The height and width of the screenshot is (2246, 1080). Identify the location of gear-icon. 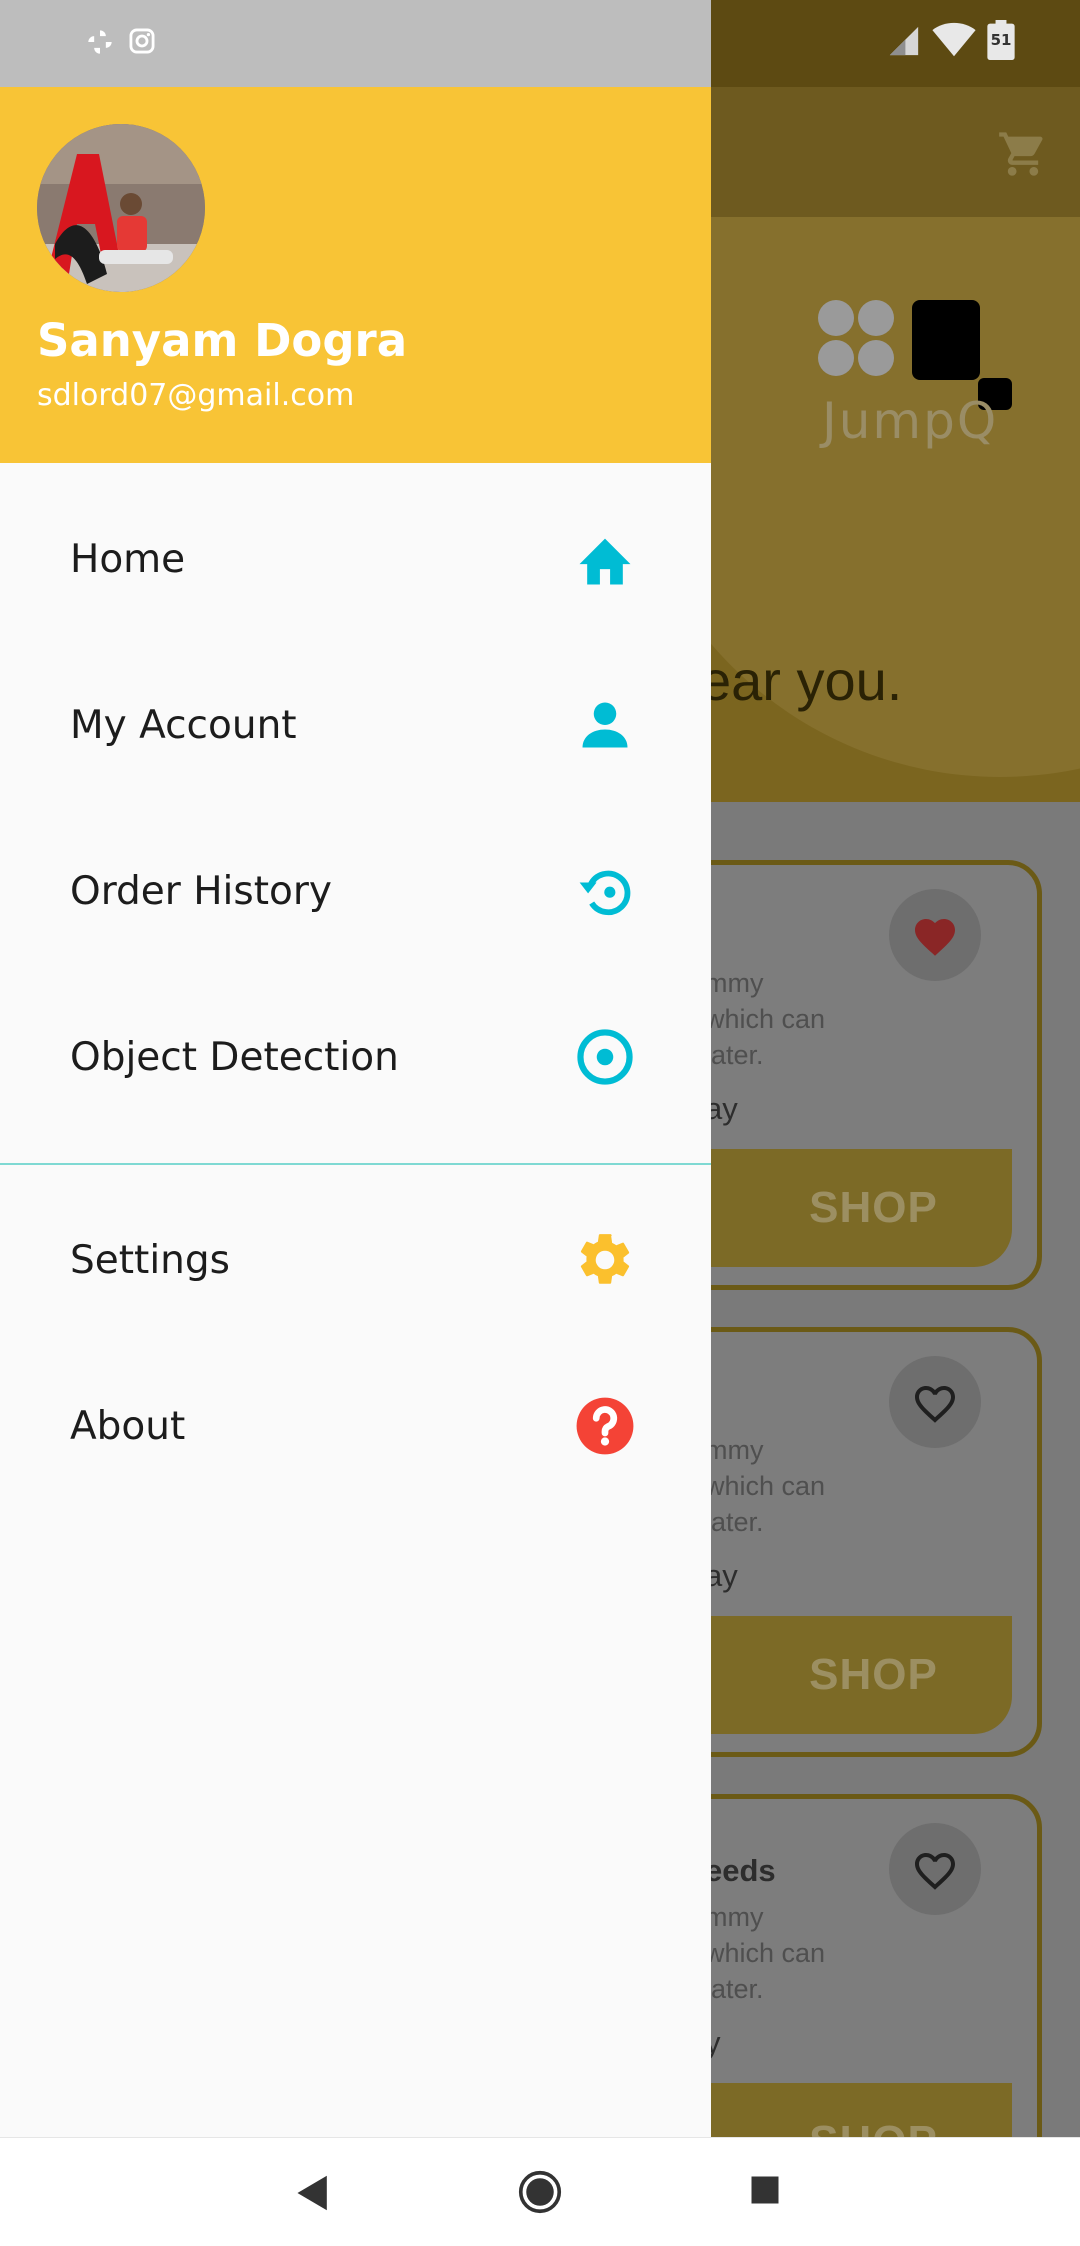
(605, 1260).